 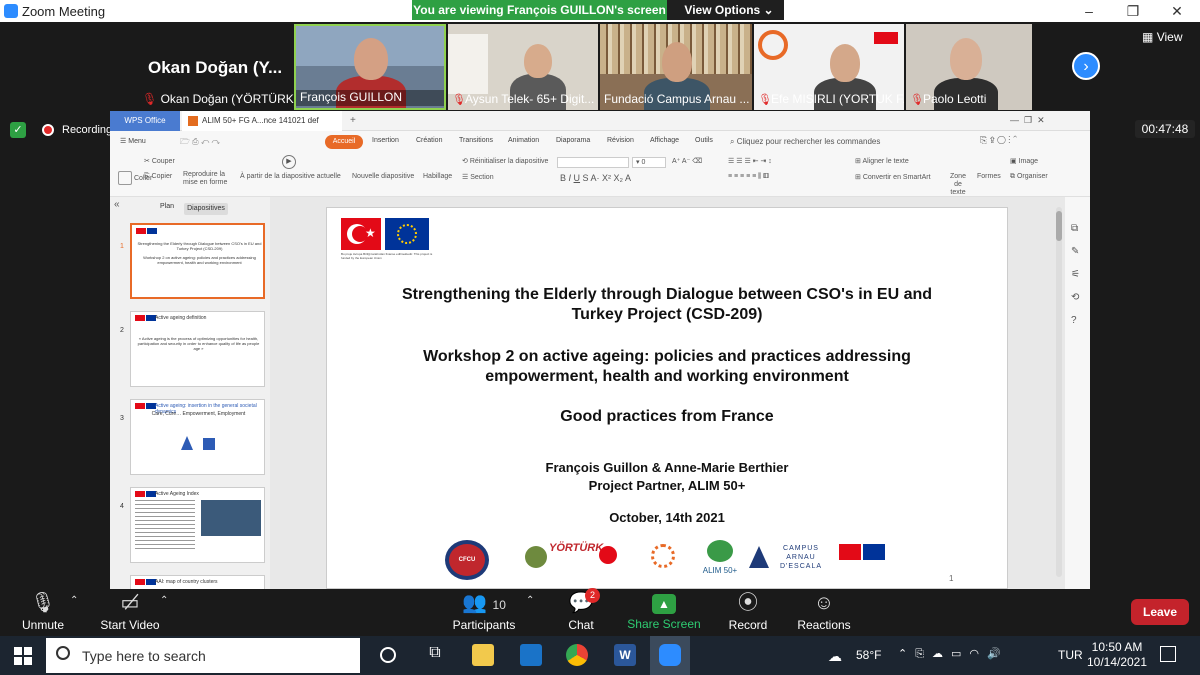 What do you see at coordinates (87, 130) in the screenshot?
I see `recording-label: Recording` at bounding box center [87, 130].